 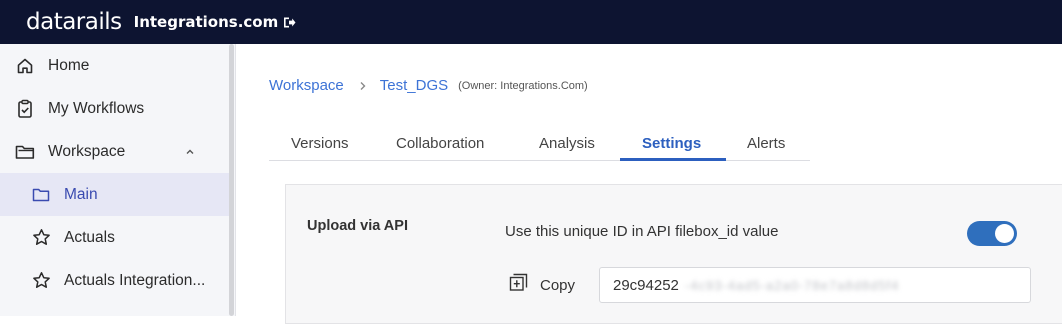 I want to click on sidebar-item-workspace: Workspace, so click(x=114, y=151).